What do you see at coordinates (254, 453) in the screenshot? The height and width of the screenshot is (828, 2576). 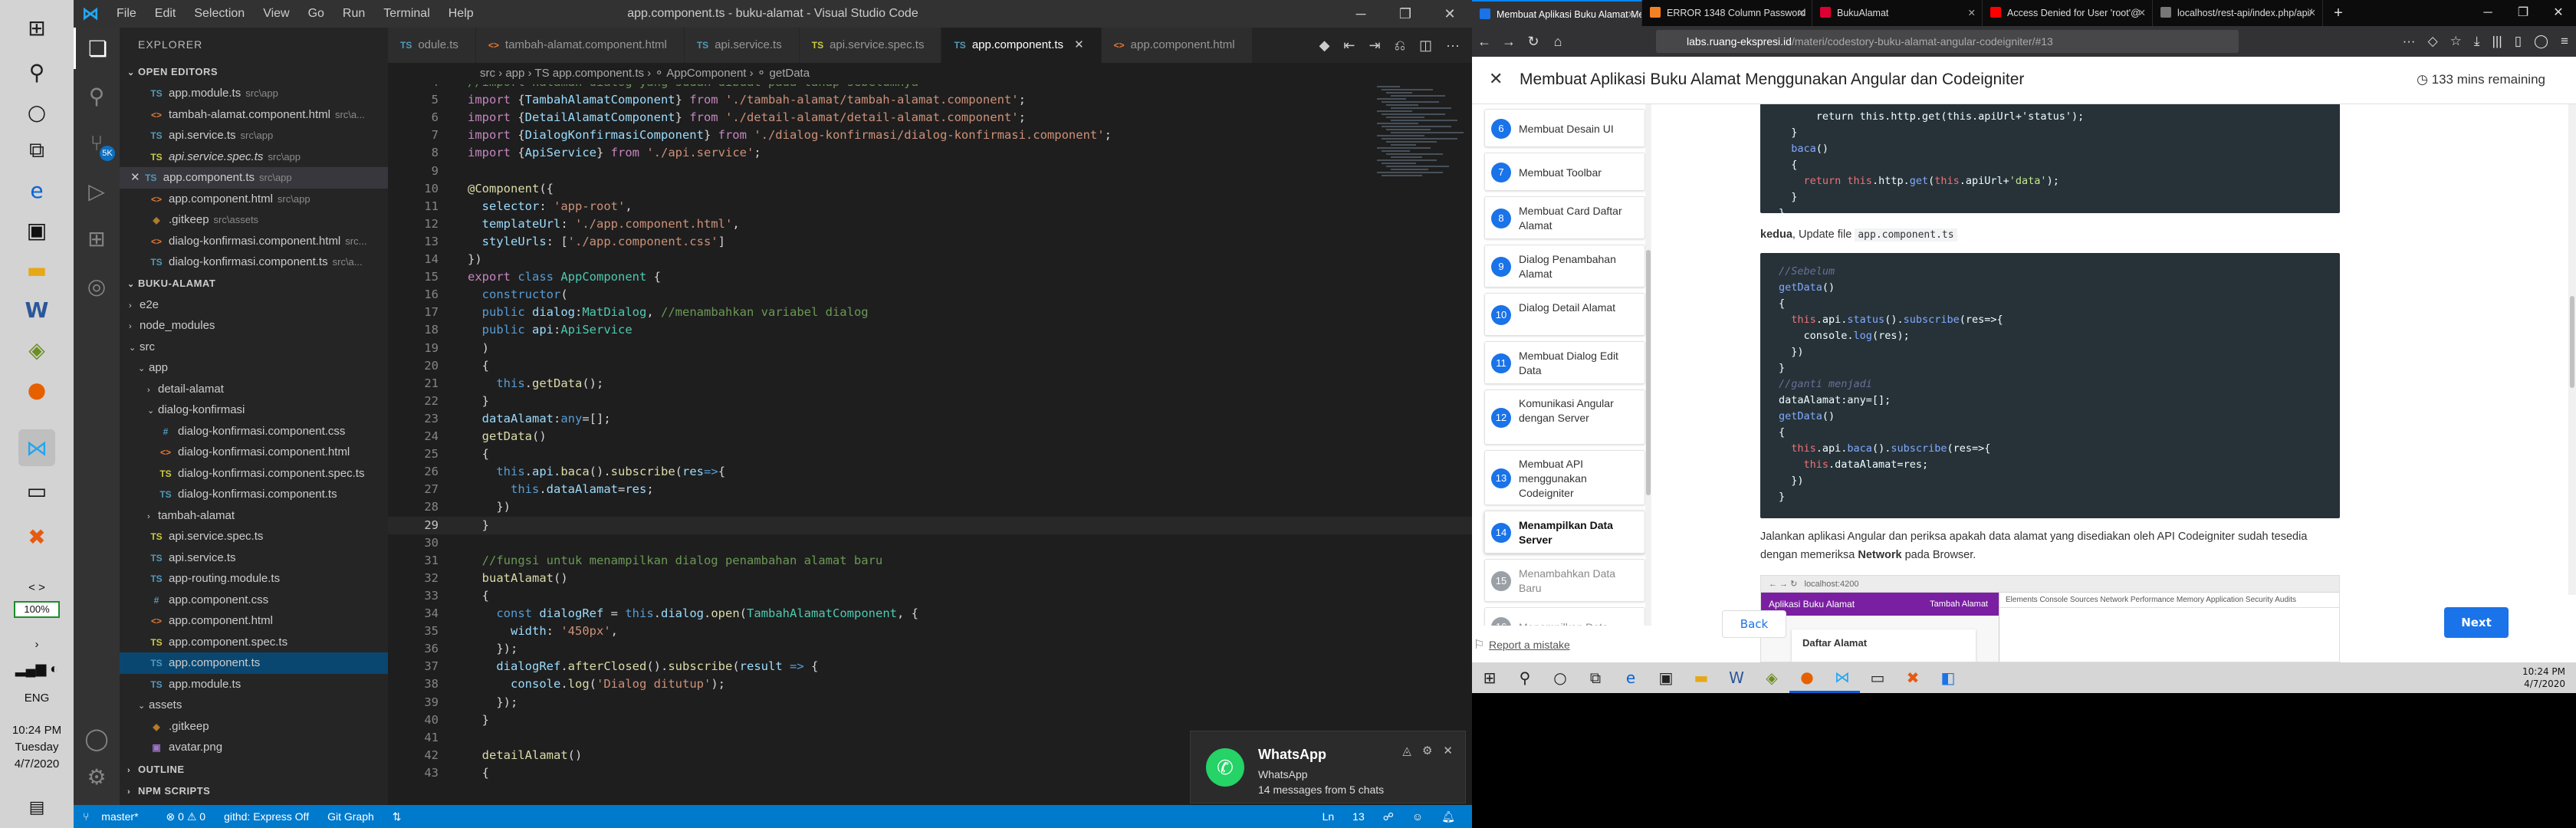 I see `tree-file: <> dialog-konfirmasi.component.html` at bounding box center [254, 453].